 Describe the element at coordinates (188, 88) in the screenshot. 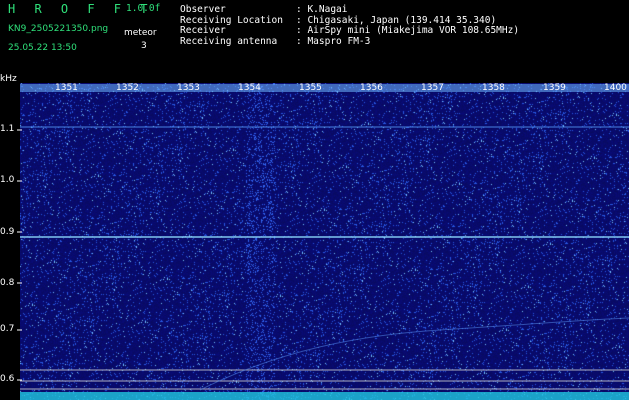

I see `time-tick-label: 1353` at that location.